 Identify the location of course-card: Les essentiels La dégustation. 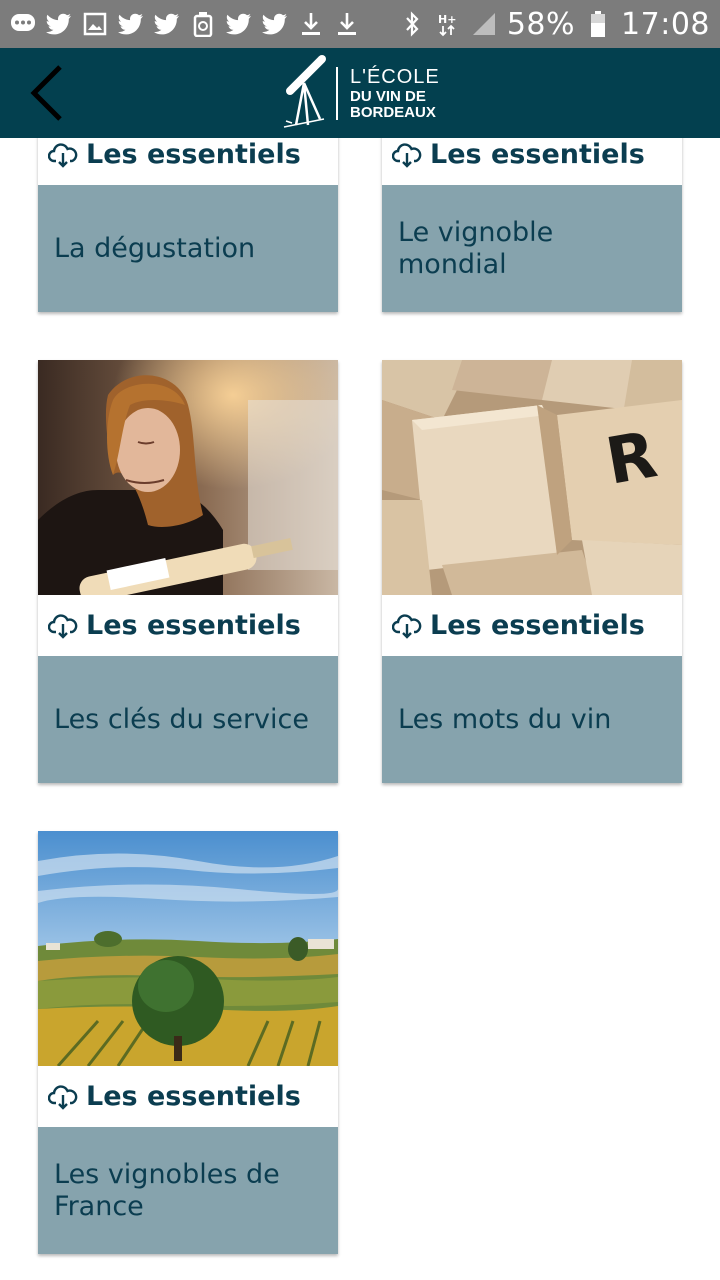
(188, 225).